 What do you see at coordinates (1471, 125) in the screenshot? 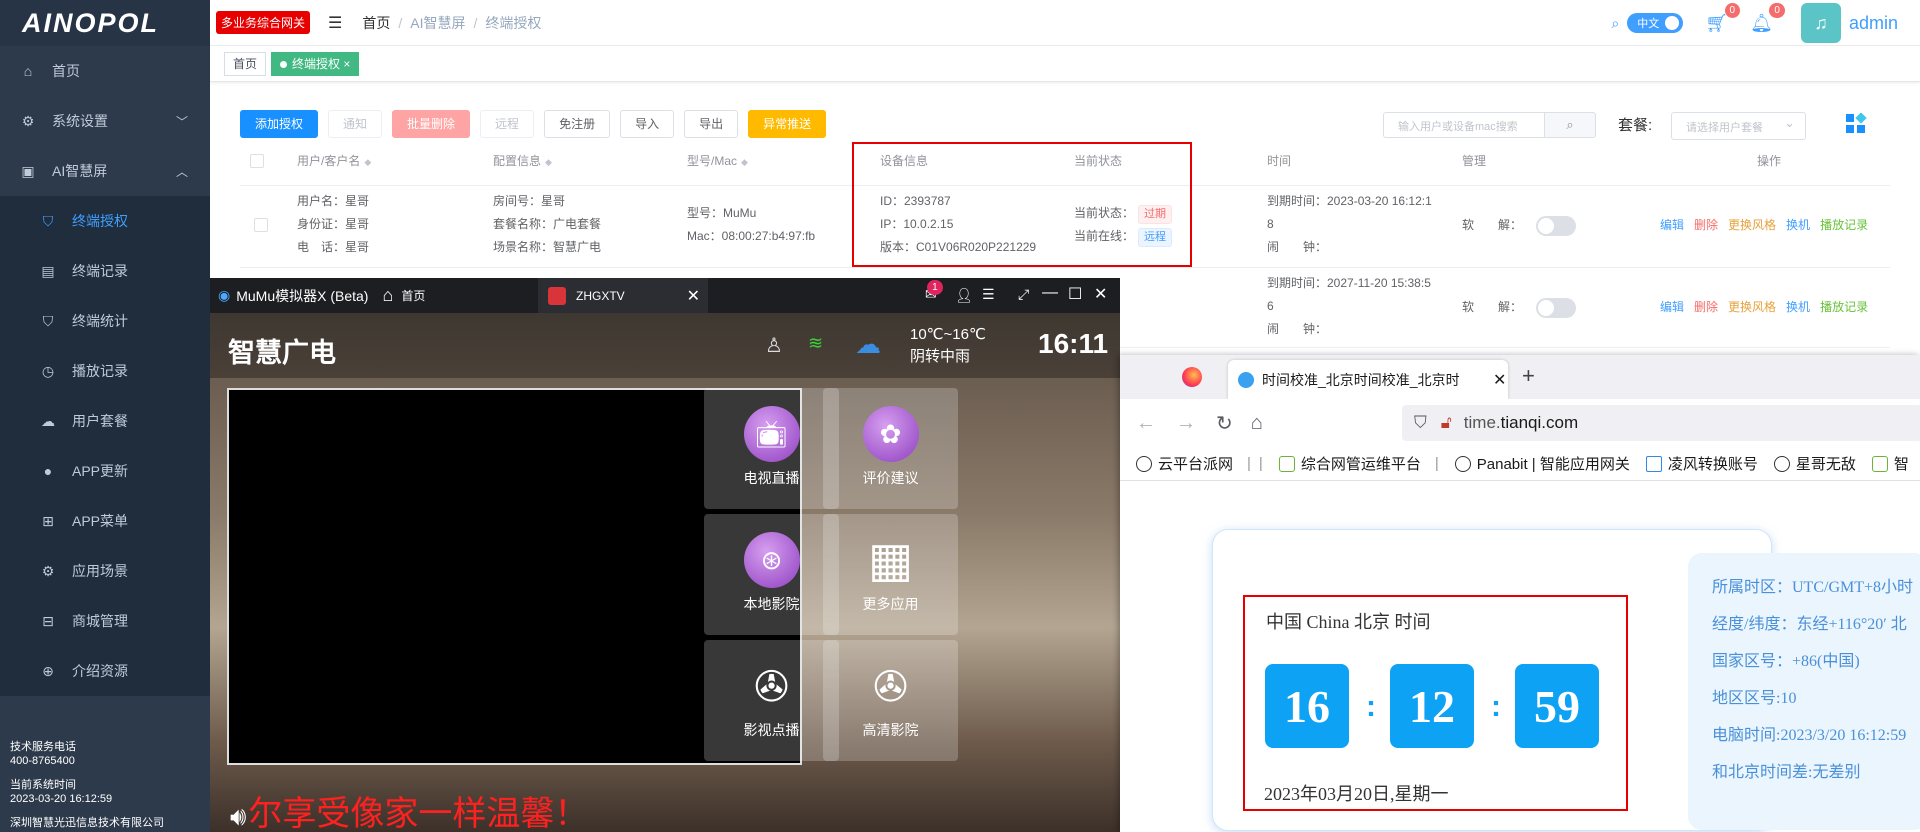
I see `search-input: 输入用户或设备mac搜索` at bounding box center [1471, 125].